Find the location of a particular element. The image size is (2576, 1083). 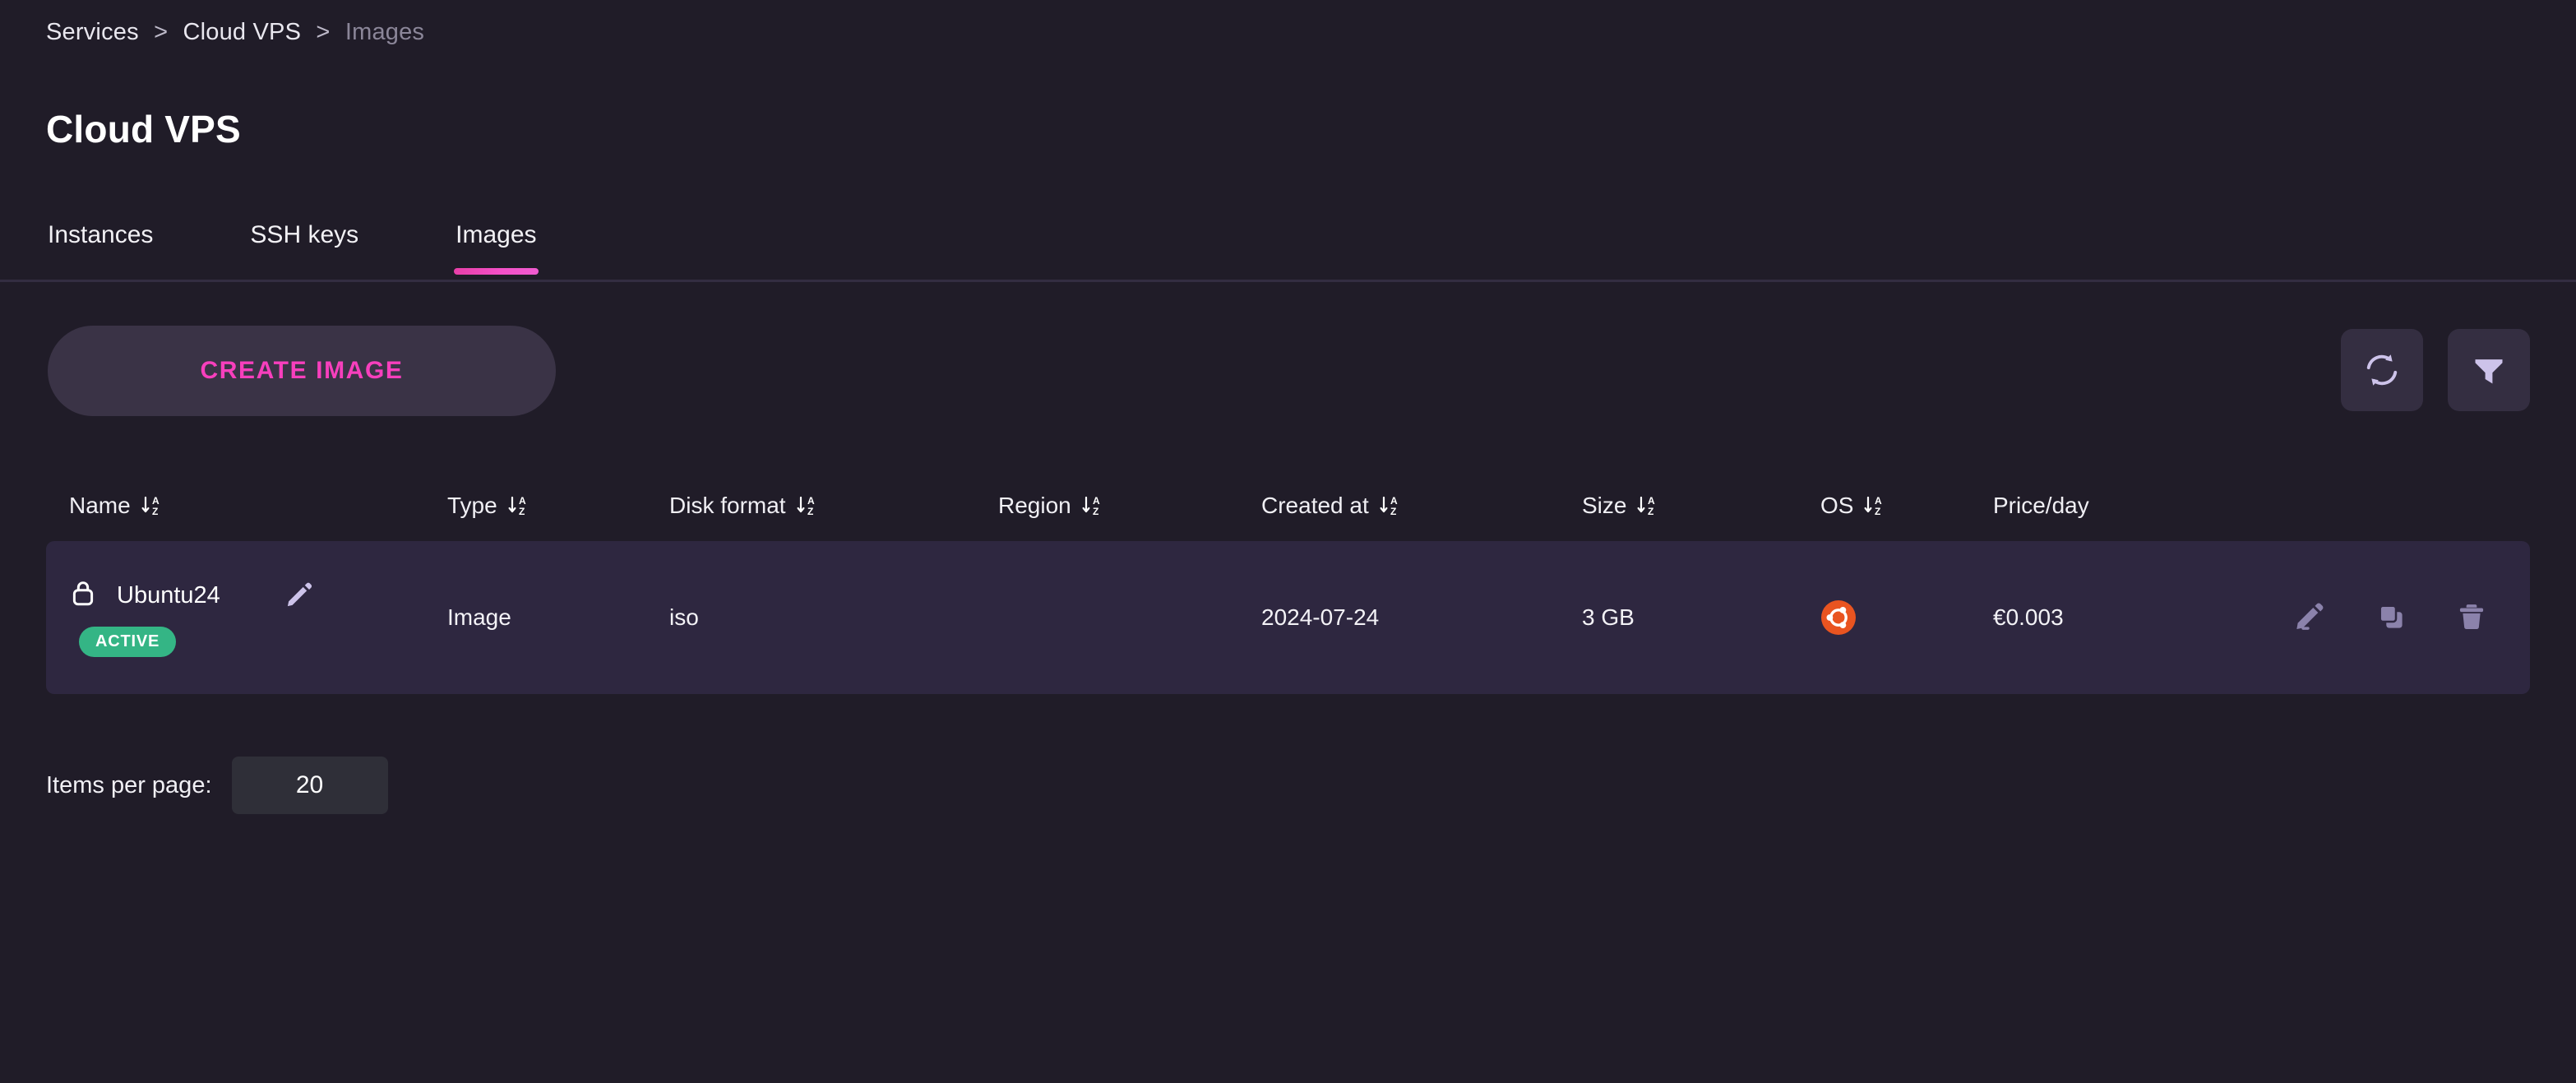

column-header-price-day: Price/day is located at coordinates (2120, 506).